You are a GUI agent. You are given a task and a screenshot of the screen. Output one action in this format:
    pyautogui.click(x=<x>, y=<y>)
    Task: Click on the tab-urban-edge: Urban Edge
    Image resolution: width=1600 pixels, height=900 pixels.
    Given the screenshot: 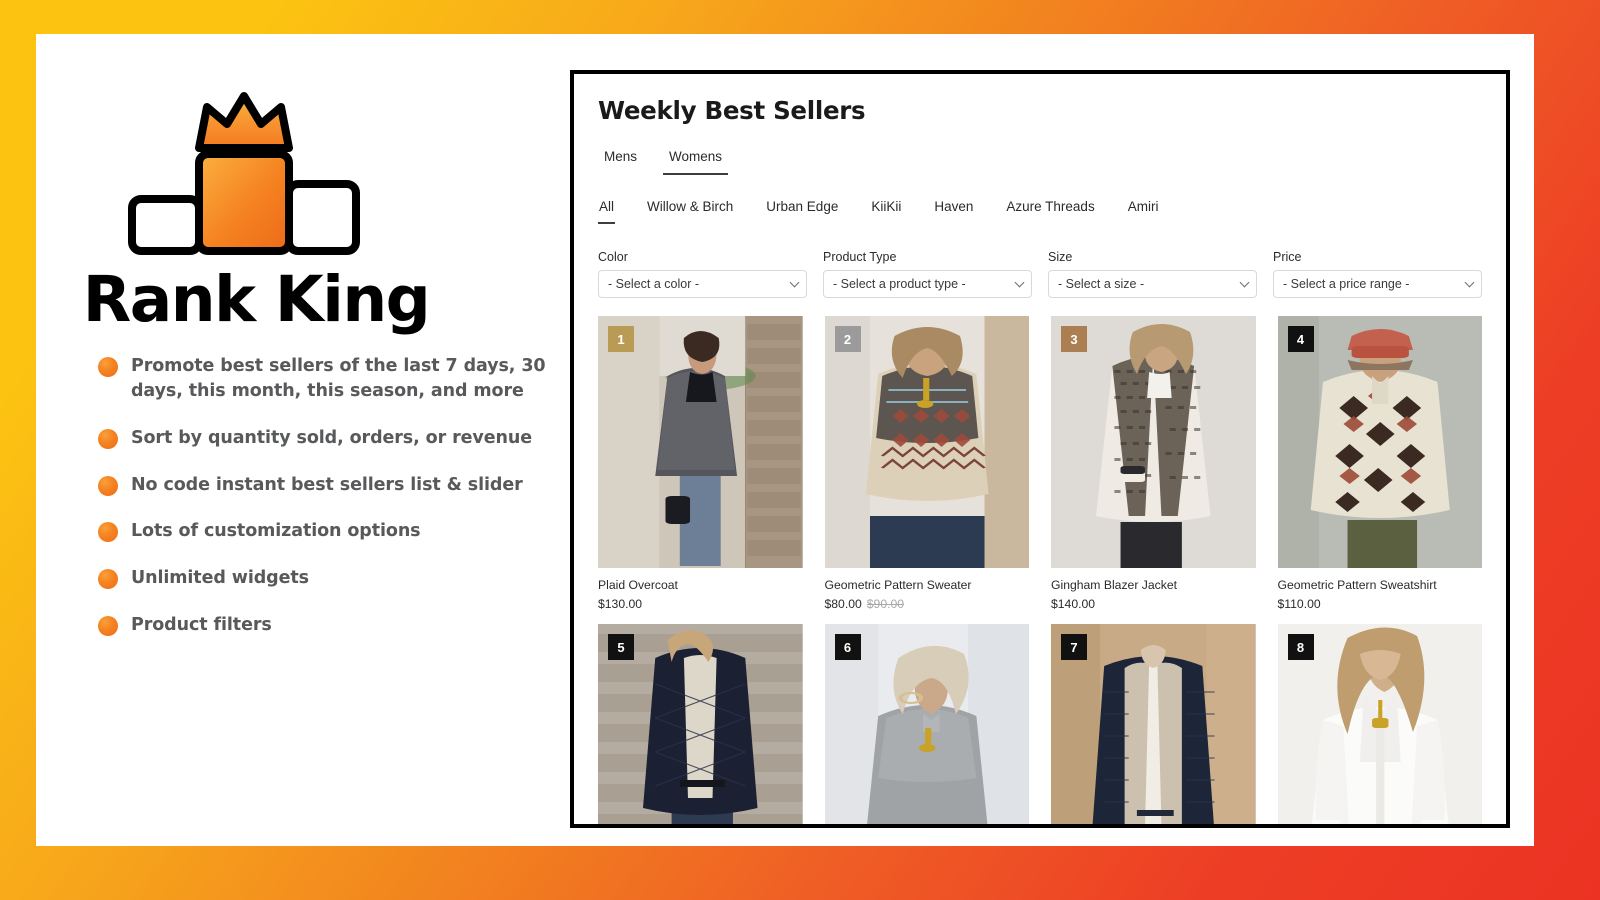 What is the action you would take?
    pyautogui.click(x=802, y=210)
    